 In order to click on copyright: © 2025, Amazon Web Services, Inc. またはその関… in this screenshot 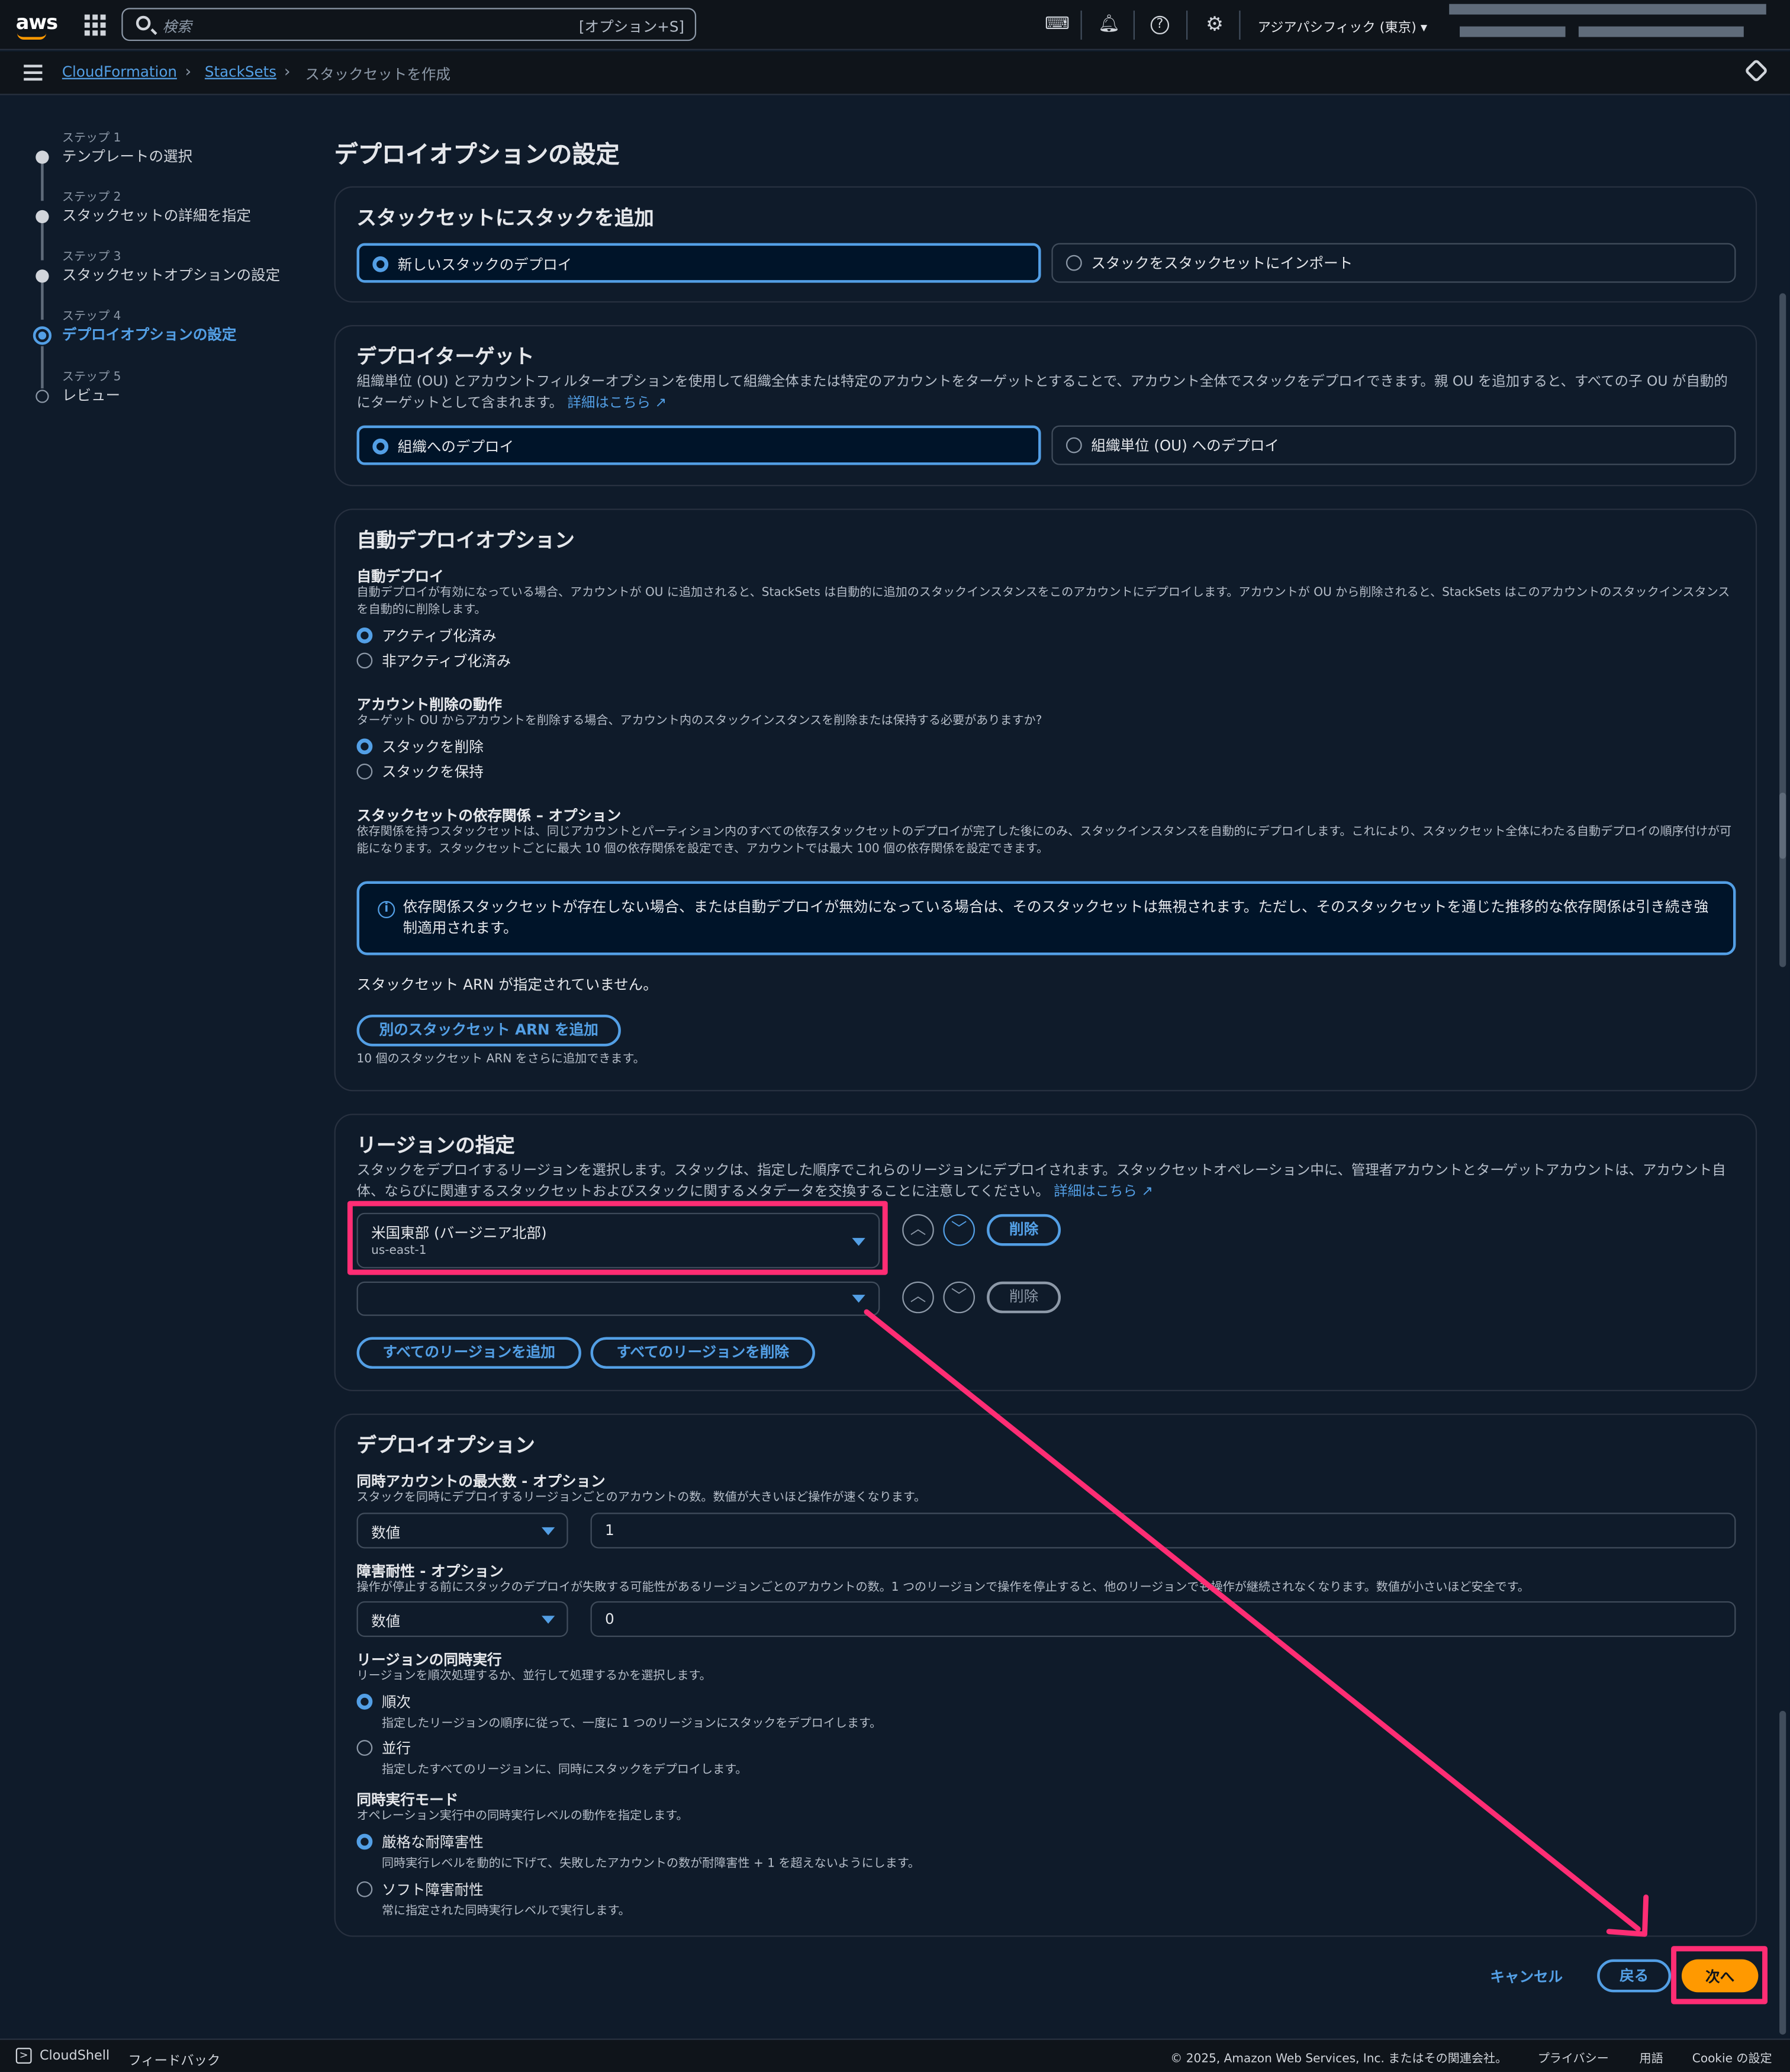, I will do `click(1339, 2060)`.